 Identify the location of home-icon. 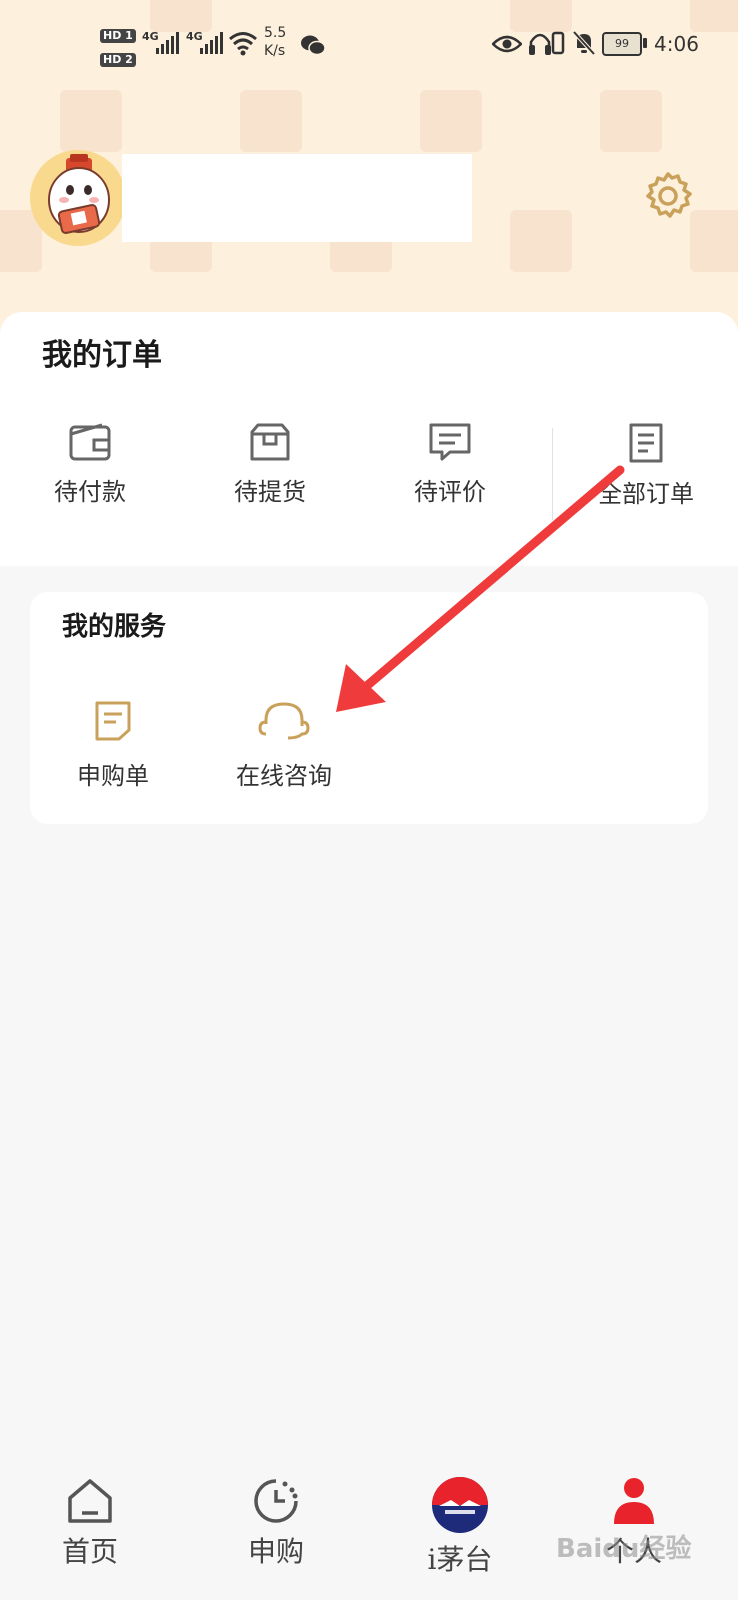
(90, 1501).